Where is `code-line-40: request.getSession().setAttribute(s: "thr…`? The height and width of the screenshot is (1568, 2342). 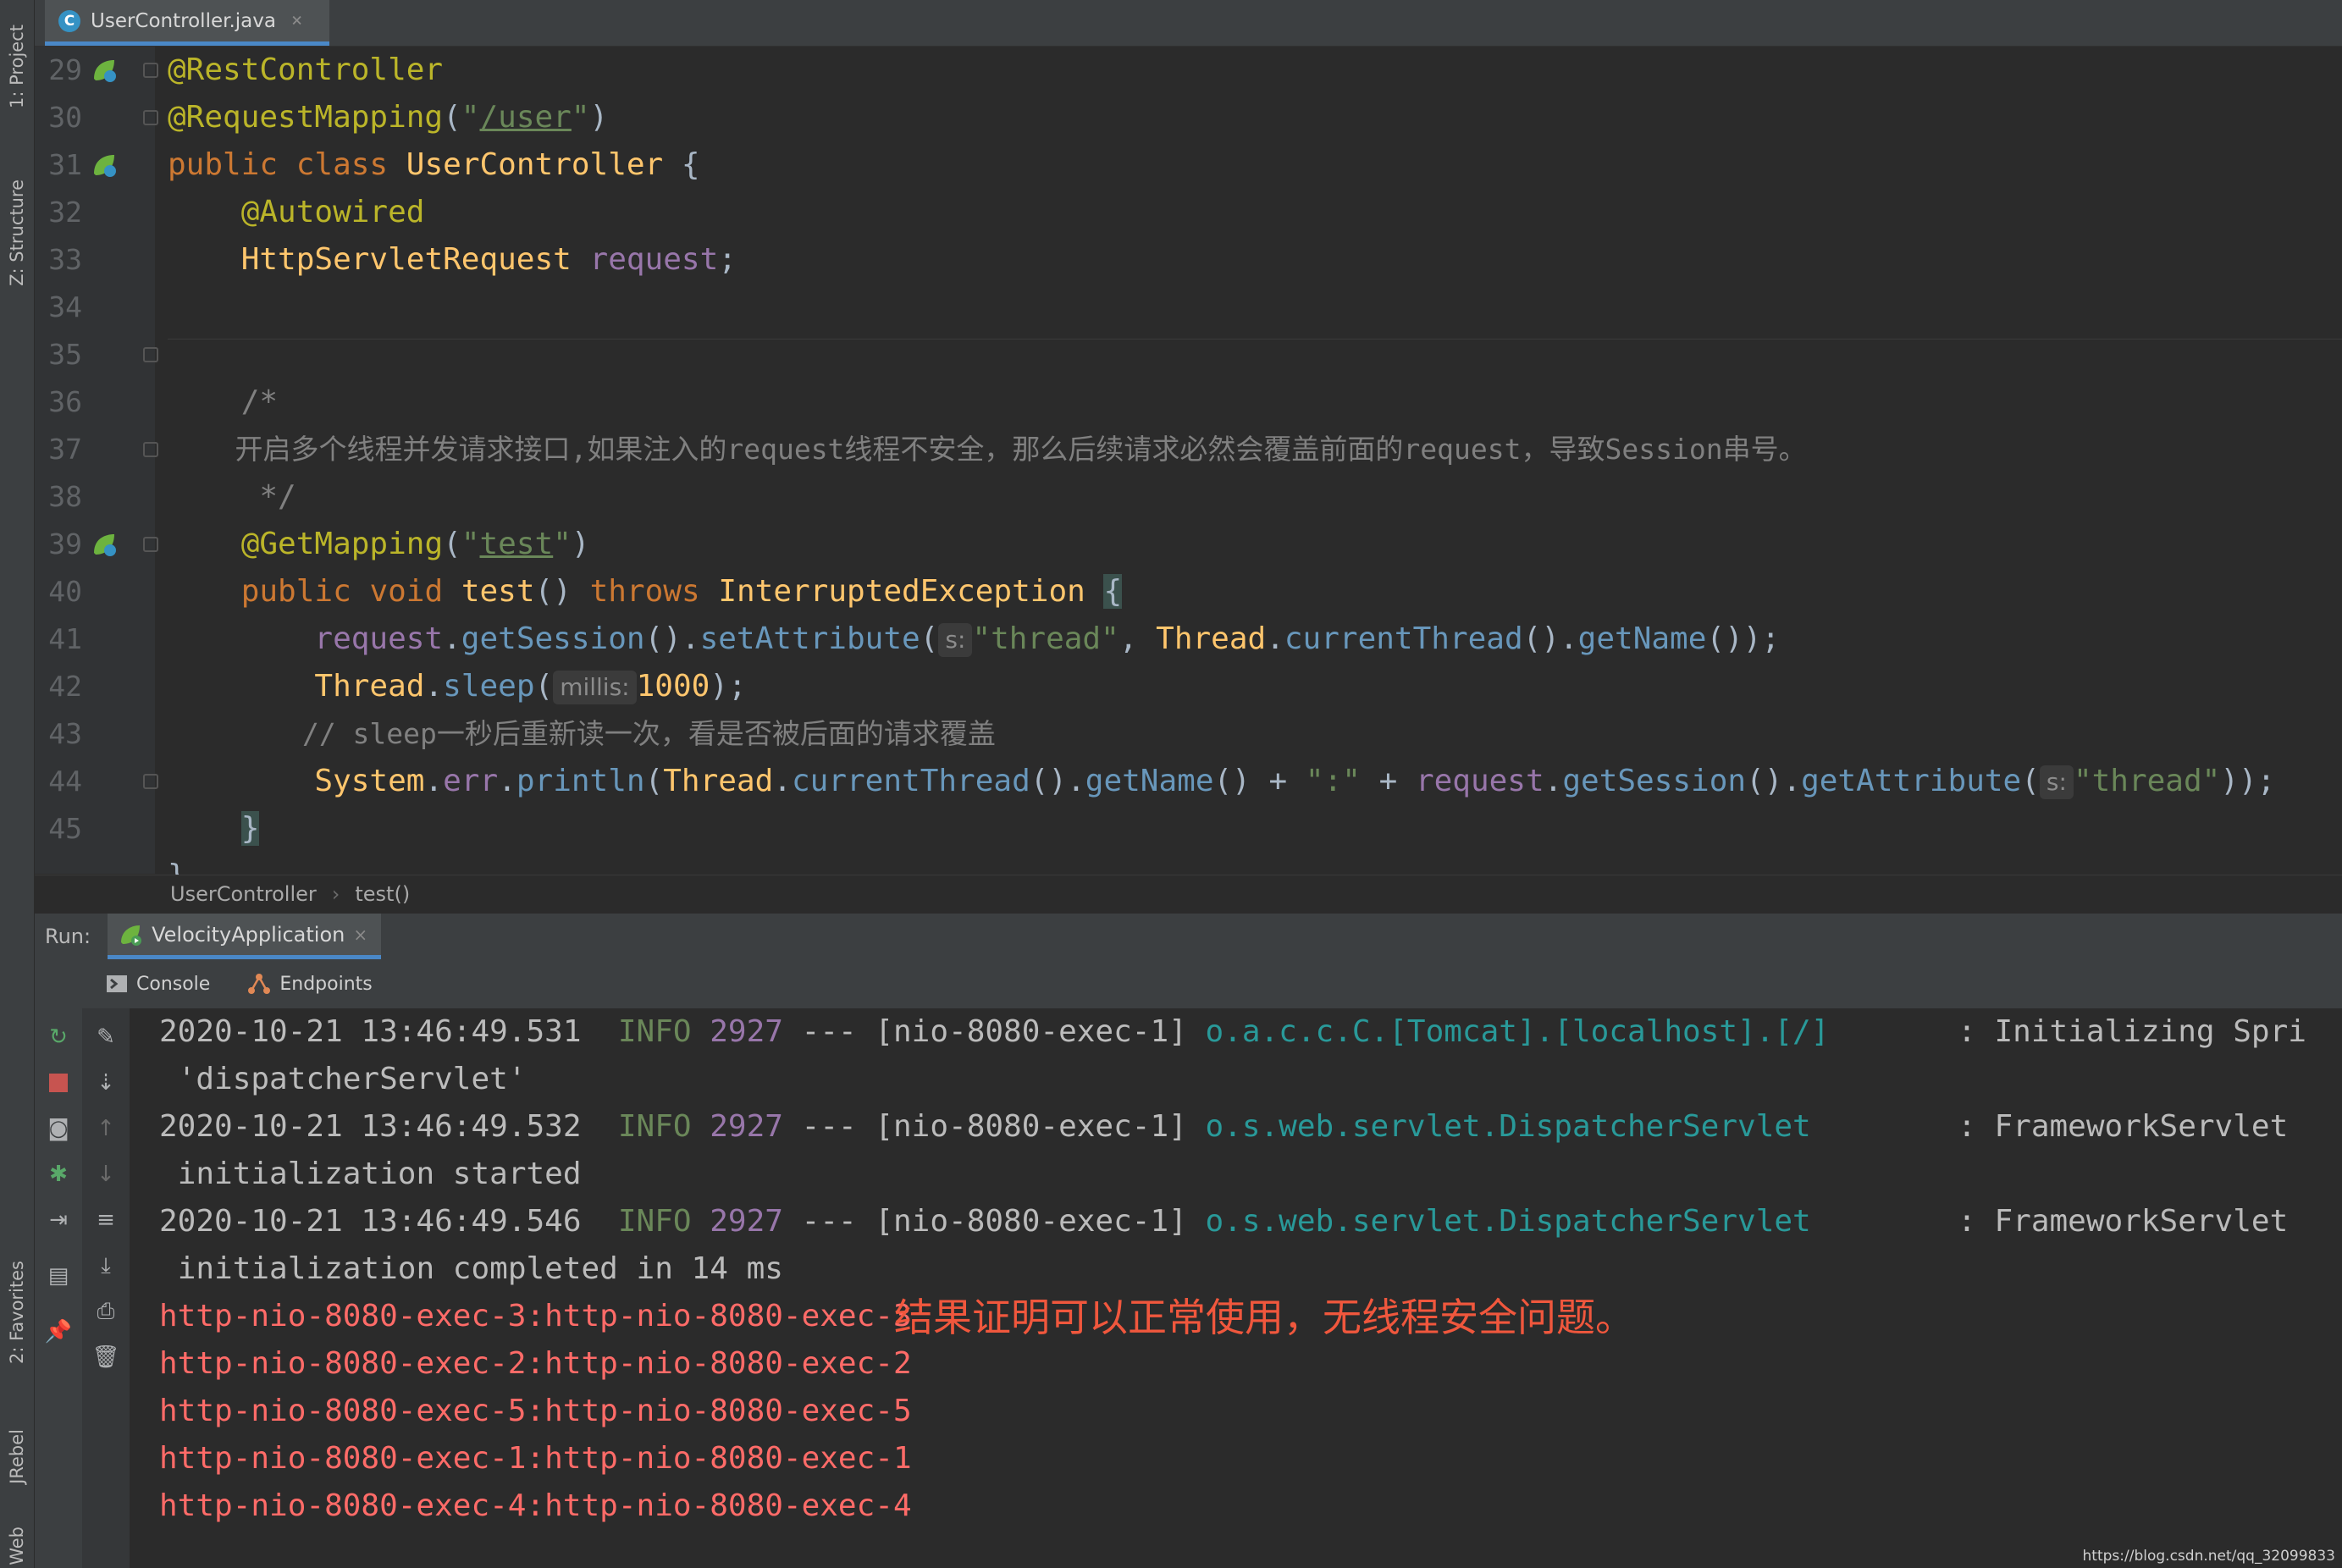 code-line-40: request.getSession().setAttribute(s: "thr… is located at coordinates (1047, 639).